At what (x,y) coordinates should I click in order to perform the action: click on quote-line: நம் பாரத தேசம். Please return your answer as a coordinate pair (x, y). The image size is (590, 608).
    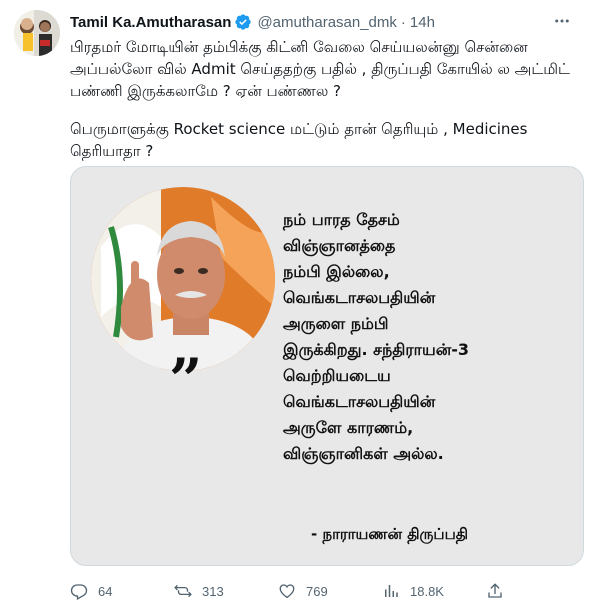
    Looking at the image, I should click on (341, 219).